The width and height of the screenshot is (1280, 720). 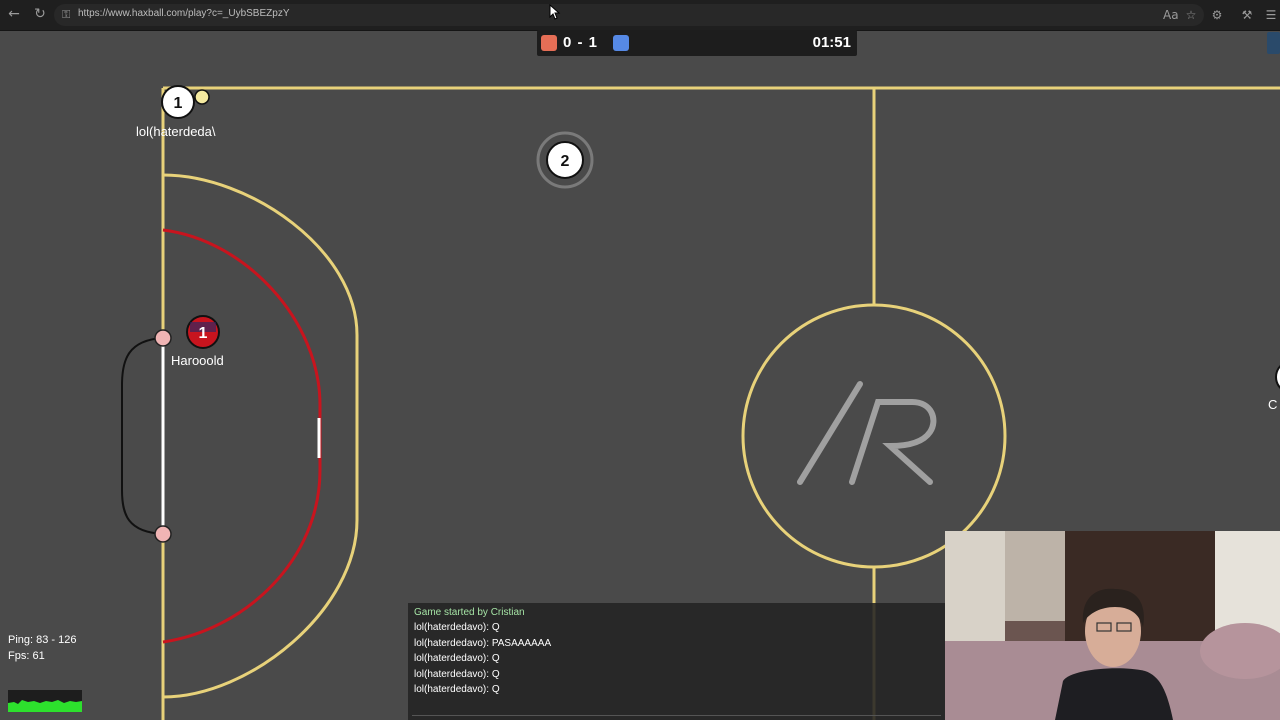 I want to click on chat-input, so click(x=676, y=710).